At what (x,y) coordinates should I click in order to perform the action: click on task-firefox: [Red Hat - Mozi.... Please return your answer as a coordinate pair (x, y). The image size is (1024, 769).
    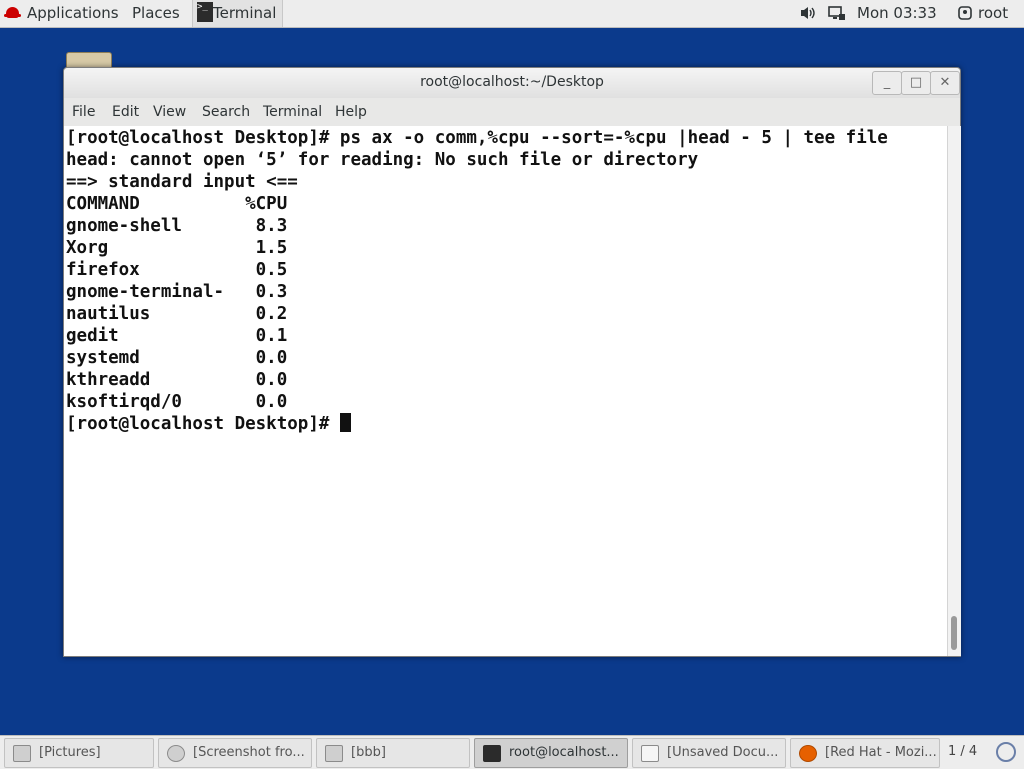
    Looking at the image, I should click on (865, 753).